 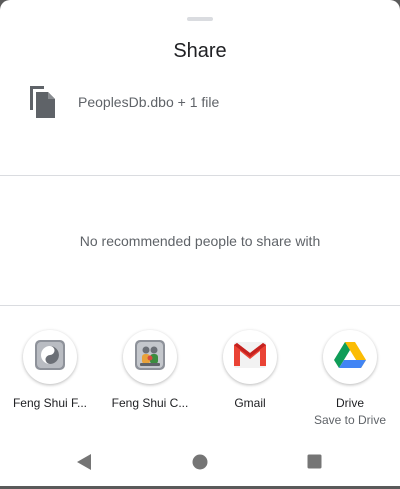 I want to click on gmail-icon, so click(x=250, y=357).